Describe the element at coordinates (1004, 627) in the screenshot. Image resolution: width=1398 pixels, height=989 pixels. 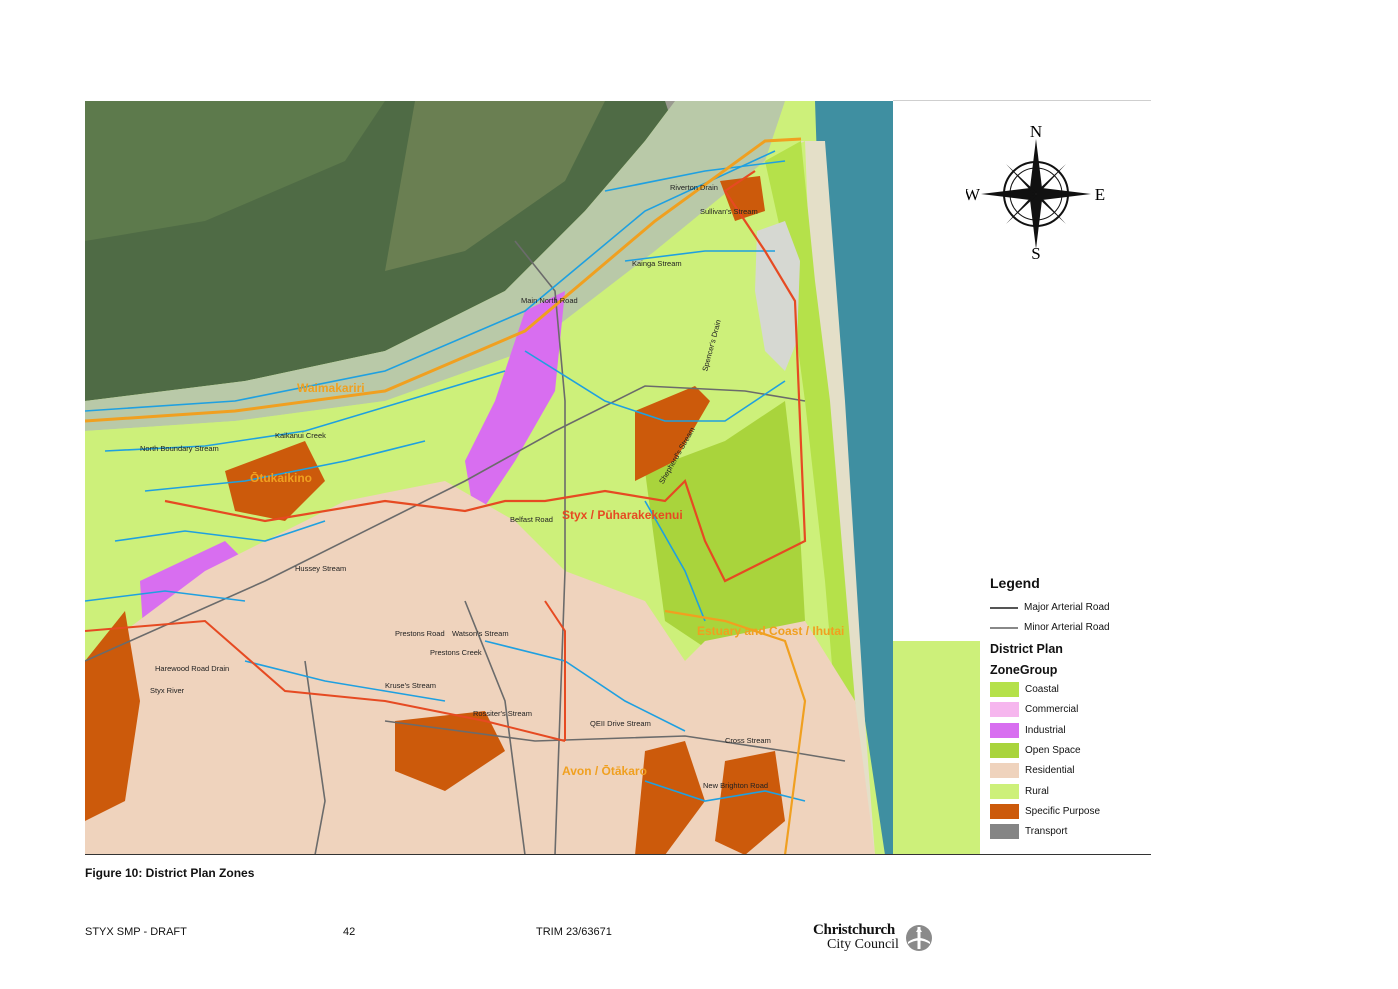
I see `minor-road-line-icon` at that location.